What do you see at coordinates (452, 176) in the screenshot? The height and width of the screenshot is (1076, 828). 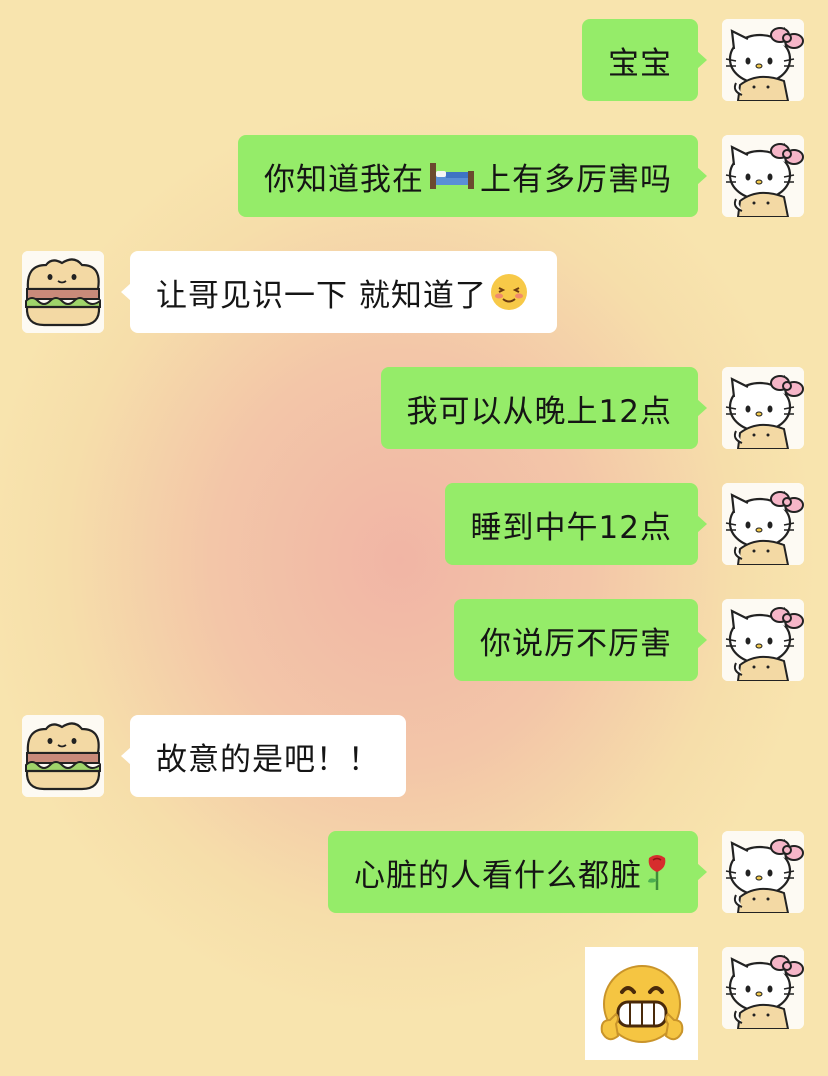 I see `bed-emoji-icon` at bounding box center [452, 176].